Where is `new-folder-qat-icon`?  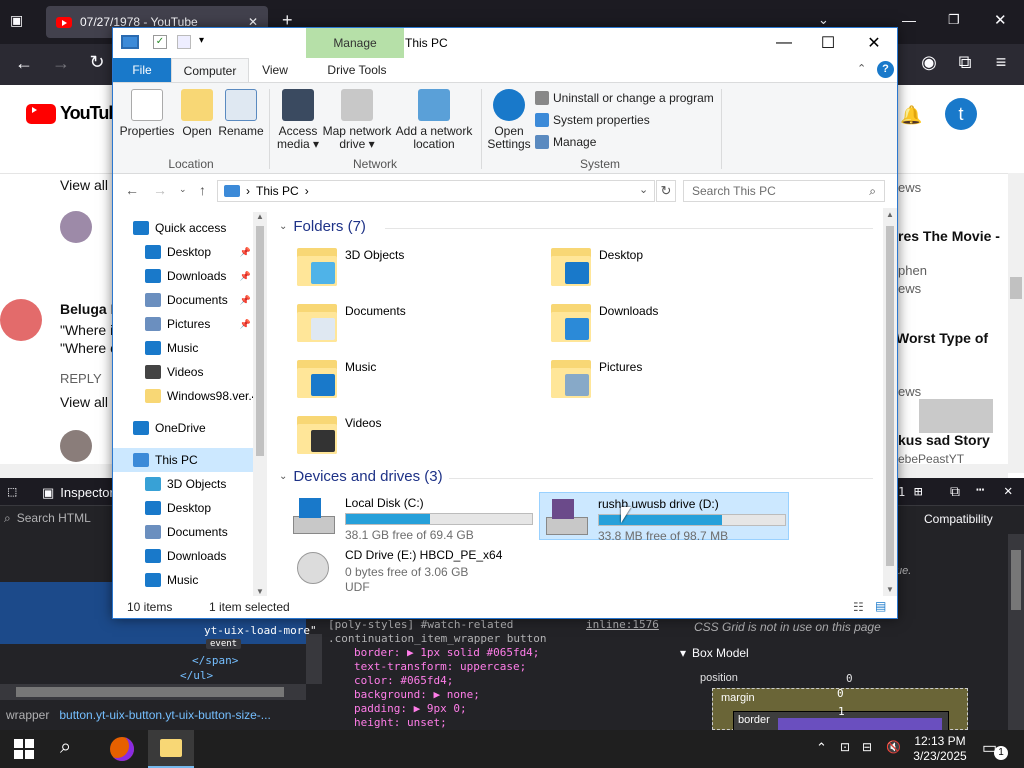 new-folder-qat-icon is located at coordinates (184, 42).